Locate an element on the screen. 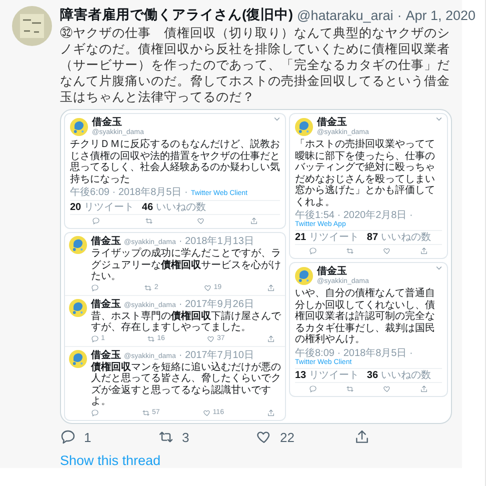  tweet-stat: 46 いいねの数 is located at coordinates (174, 207).